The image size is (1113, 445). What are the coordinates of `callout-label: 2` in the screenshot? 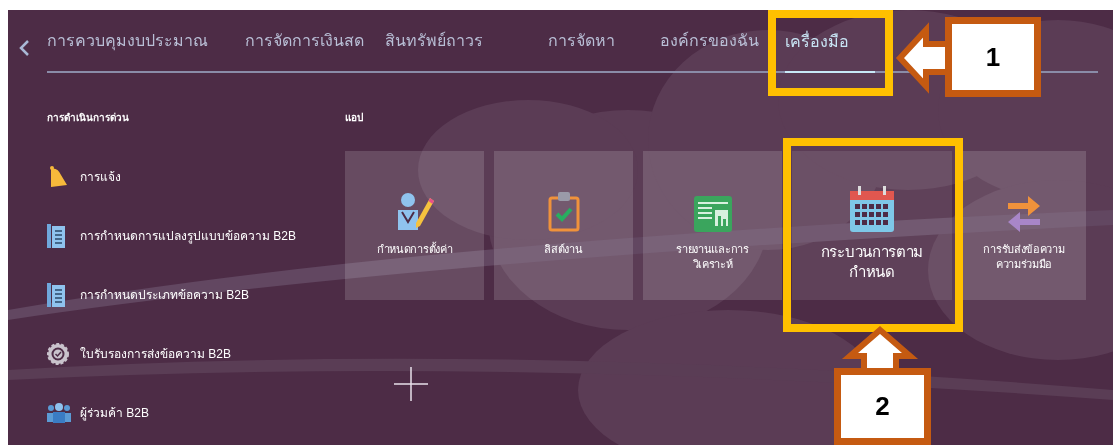 It's located at (882, 406).